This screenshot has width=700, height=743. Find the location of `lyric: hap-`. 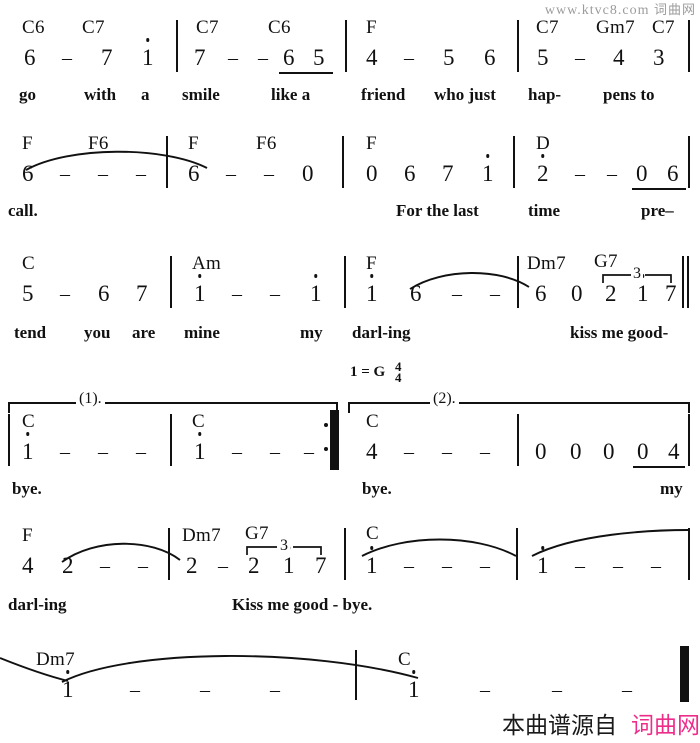

lyric: hap- is located at coordinates (545, 94).